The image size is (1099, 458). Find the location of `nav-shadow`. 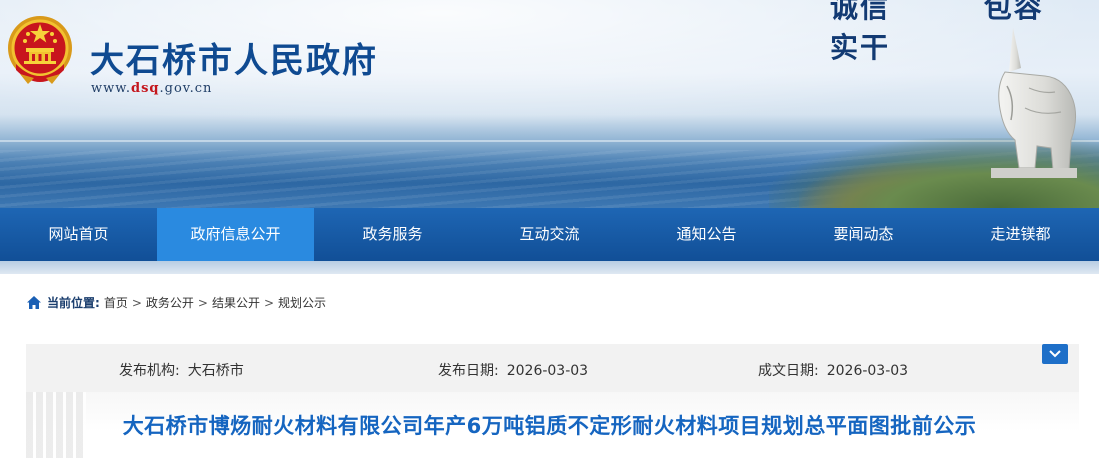

nav-shadow is located at coordinates (549, 267).